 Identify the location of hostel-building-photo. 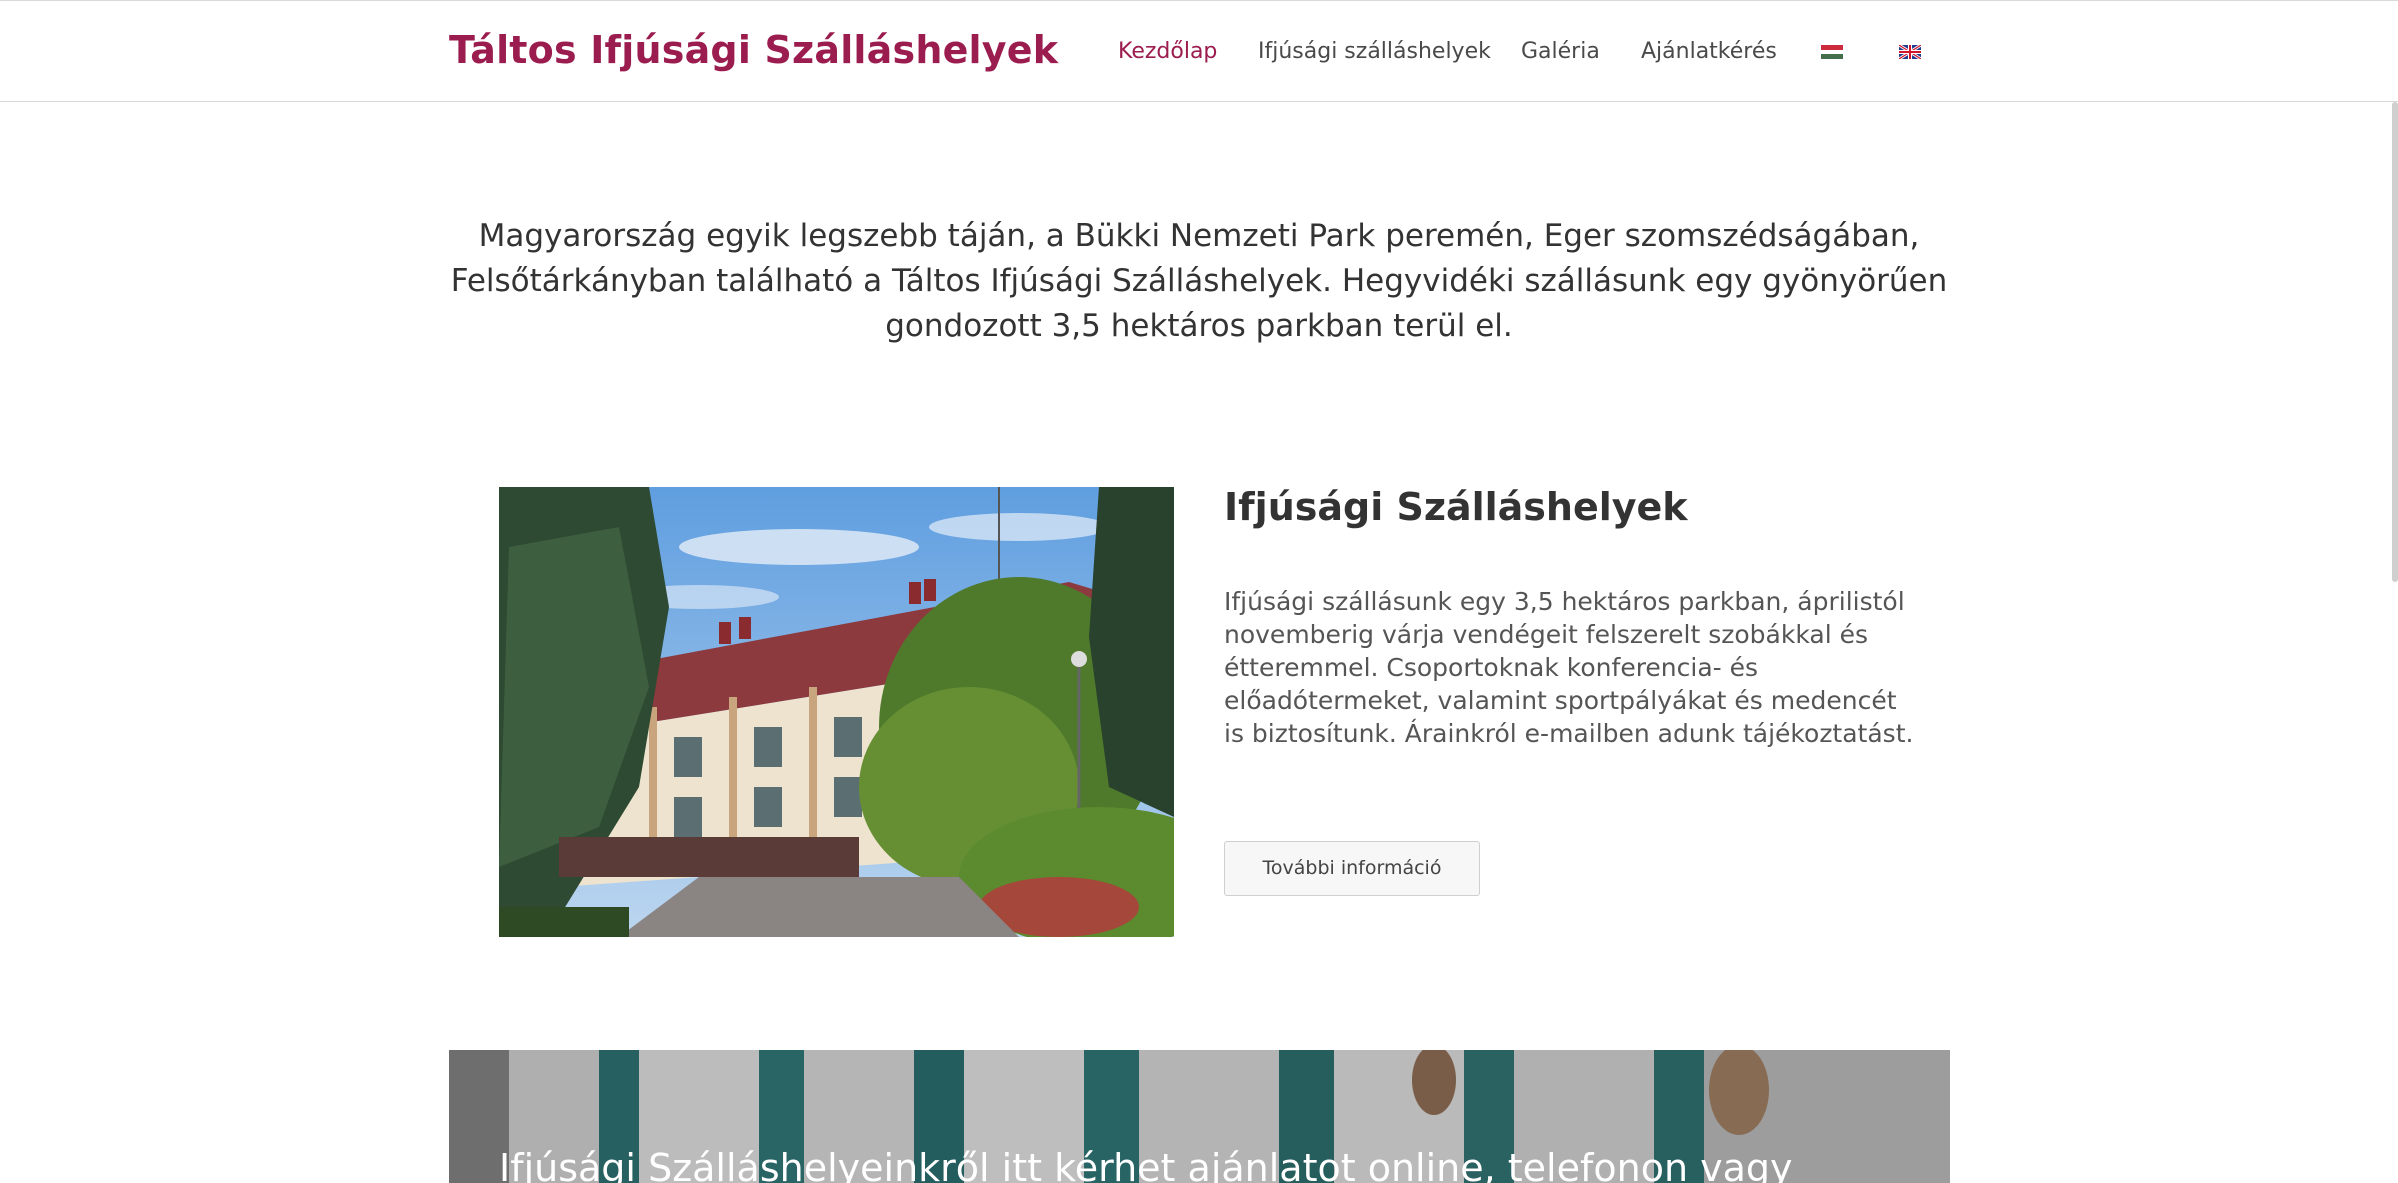
(836, 712).